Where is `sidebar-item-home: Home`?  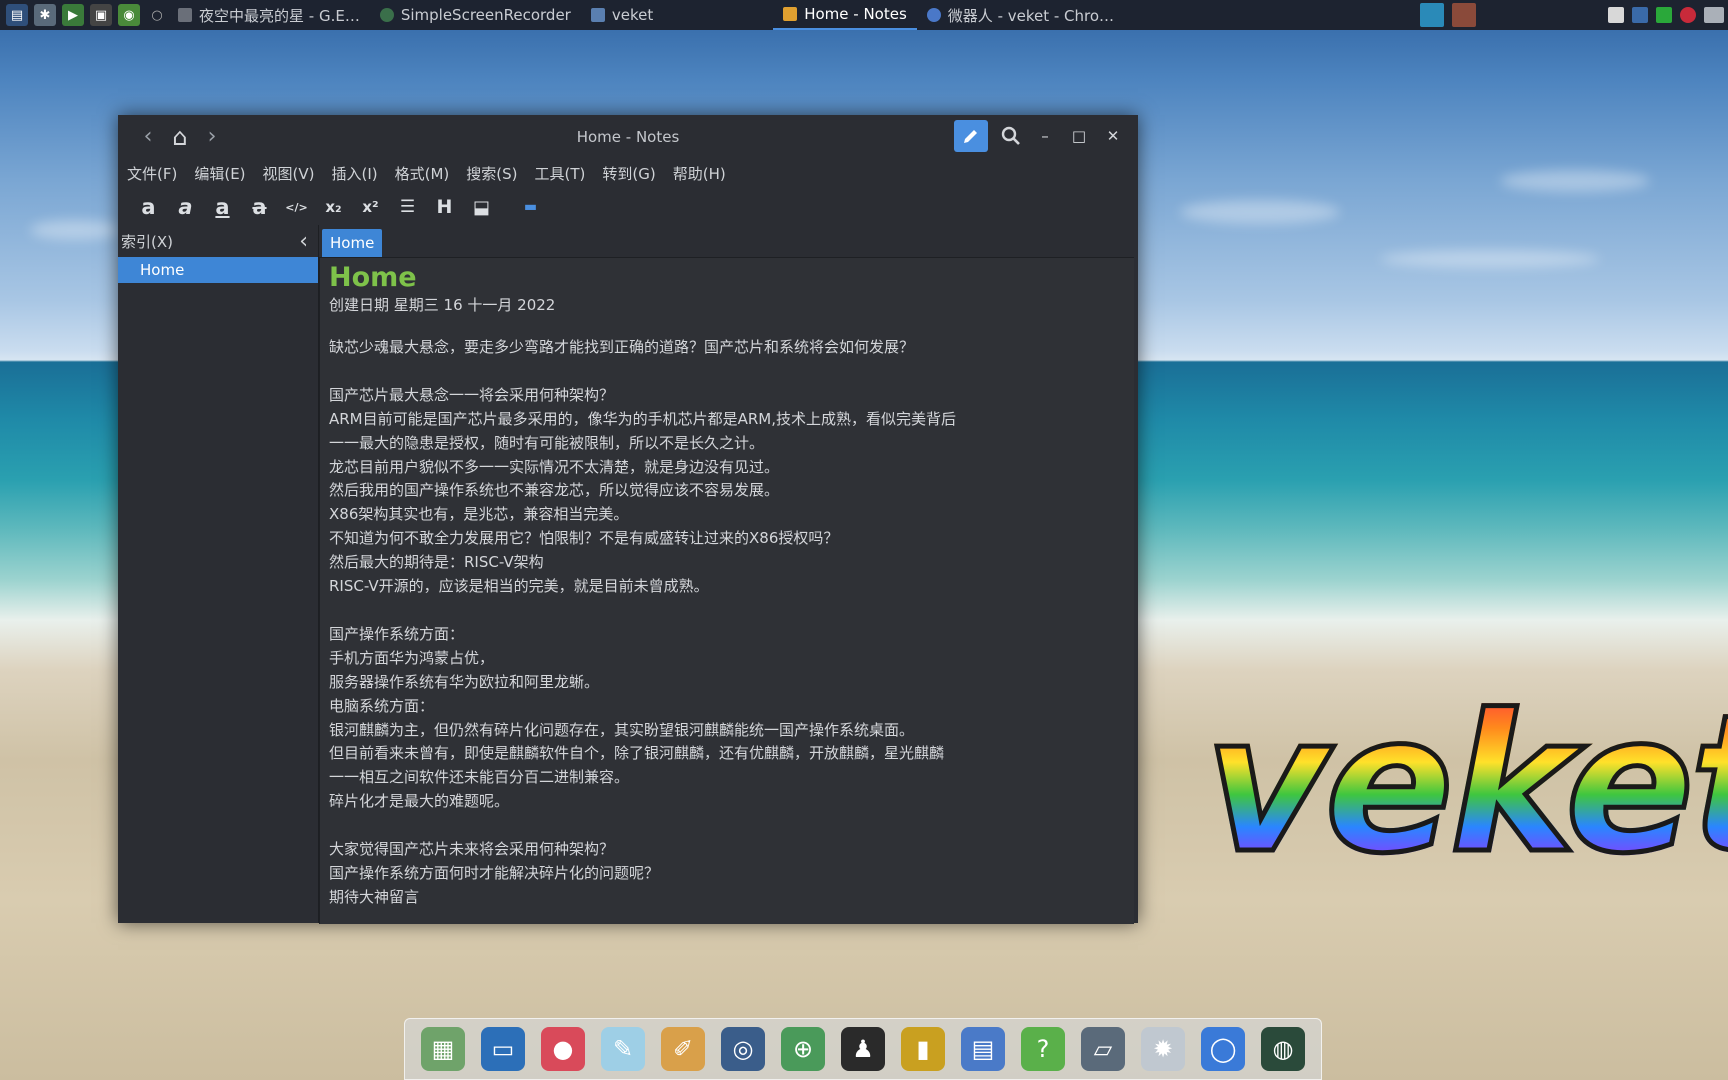
sidebar-item-home: Home is located at coordinates (218, 270).